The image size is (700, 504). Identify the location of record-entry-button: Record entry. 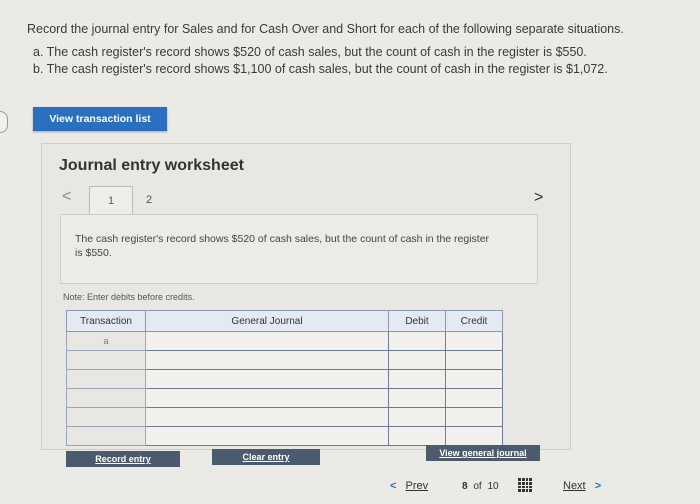
(123, 459).